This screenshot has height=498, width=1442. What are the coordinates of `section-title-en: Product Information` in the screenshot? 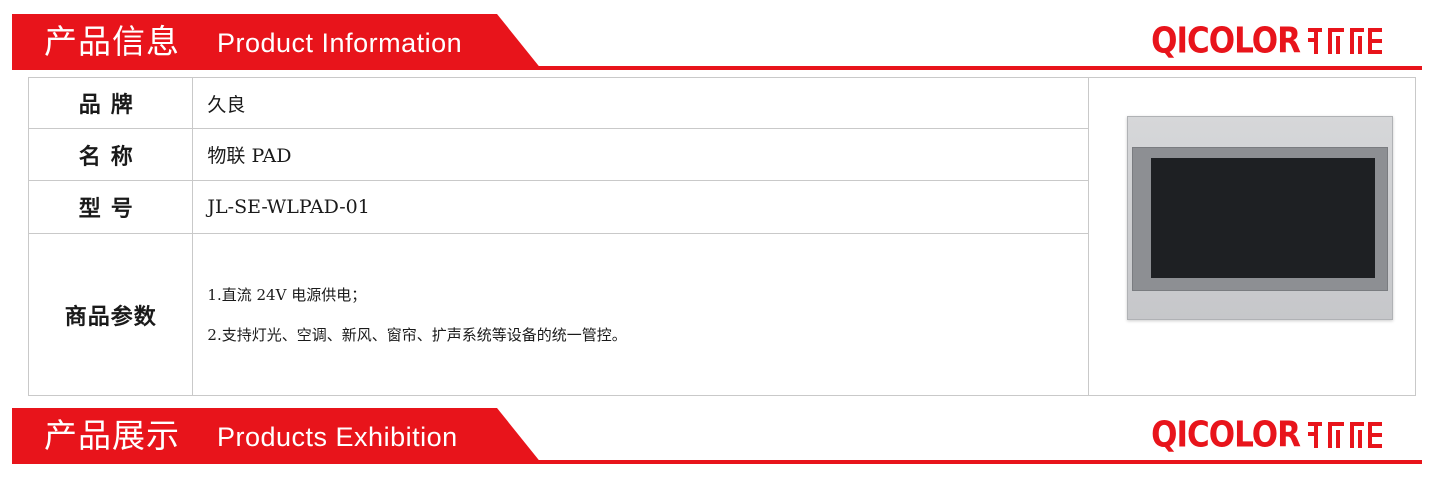 It's located at (340, 43).